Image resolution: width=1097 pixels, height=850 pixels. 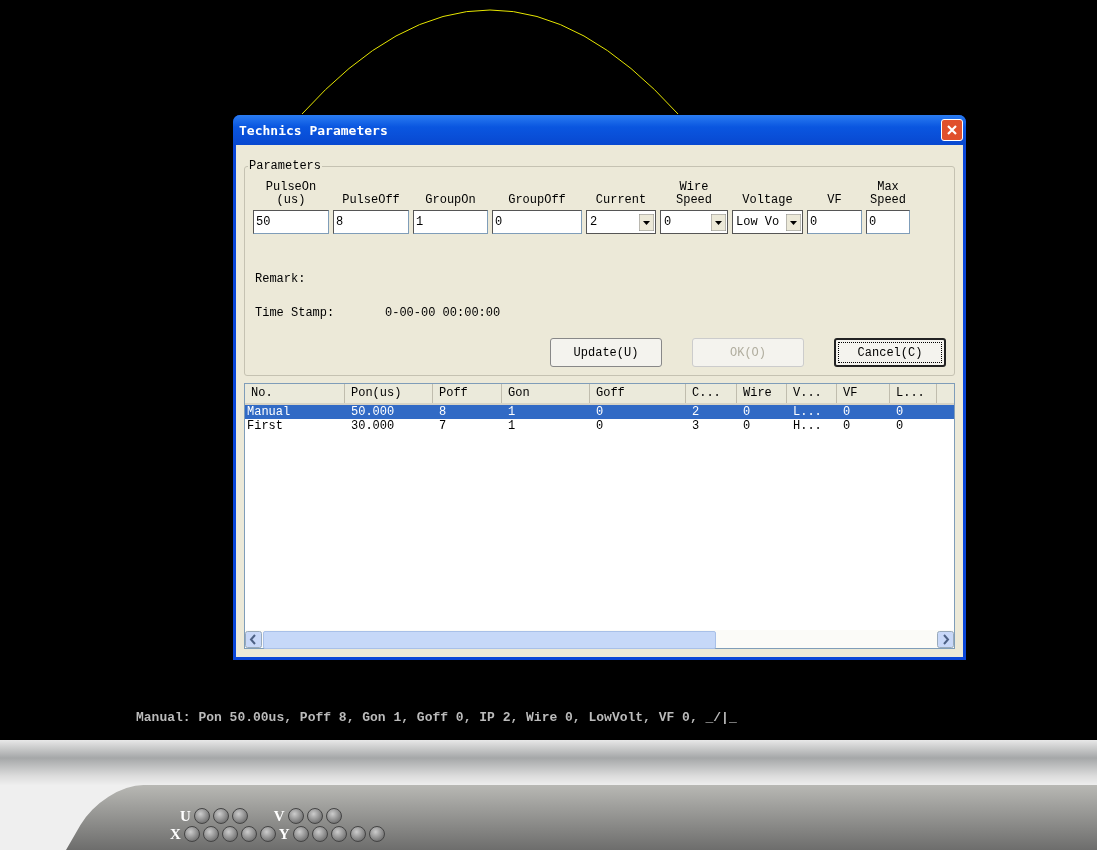 I want to click on close-icon, so click(x=952, y=130).